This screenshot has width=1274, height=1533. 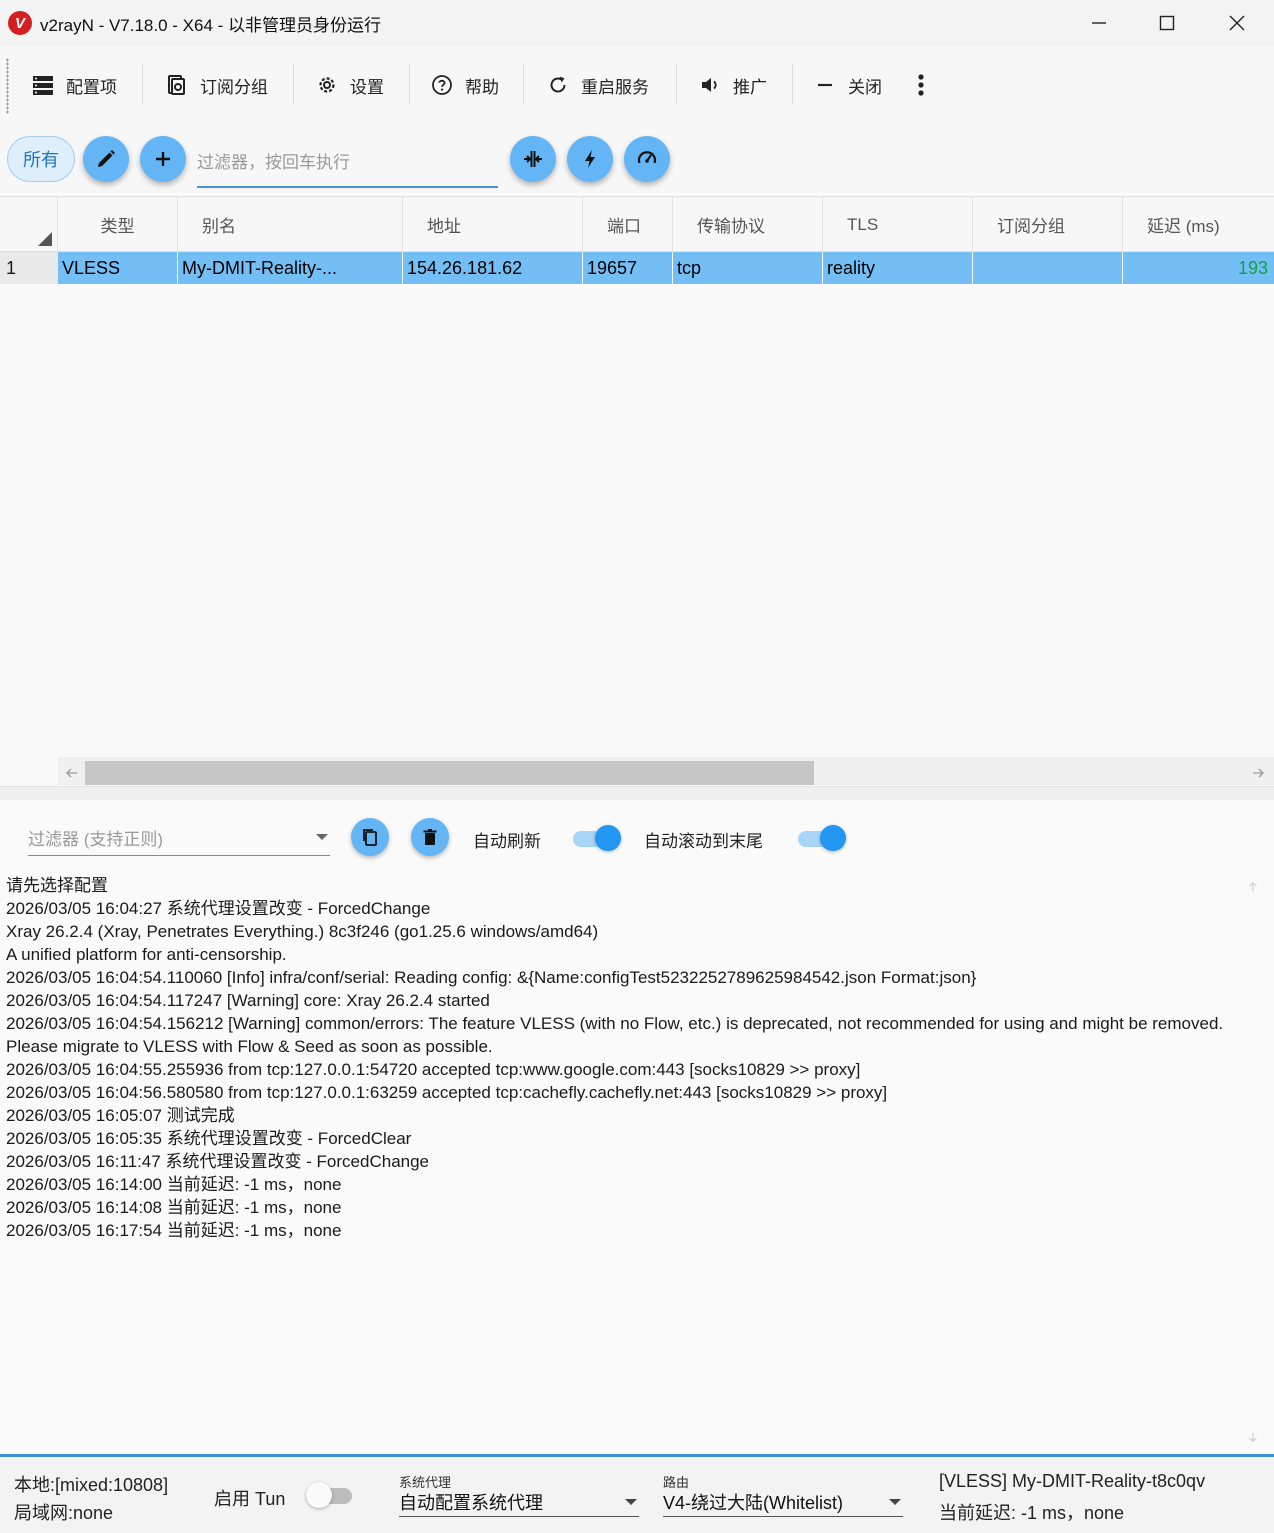 What do you see at coordinates (1253, 887) in the screenshot?
I see `log-scroll-up-icon` at bounding box center [1253, 887].